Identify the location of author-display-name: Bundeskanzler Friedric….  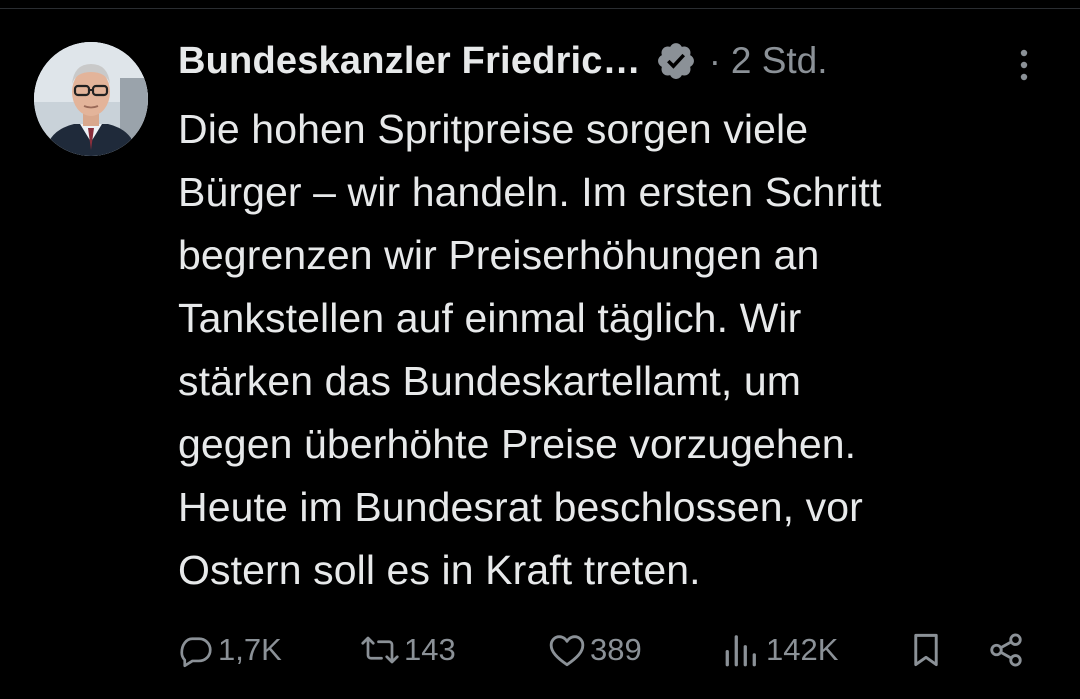
(409, 61).